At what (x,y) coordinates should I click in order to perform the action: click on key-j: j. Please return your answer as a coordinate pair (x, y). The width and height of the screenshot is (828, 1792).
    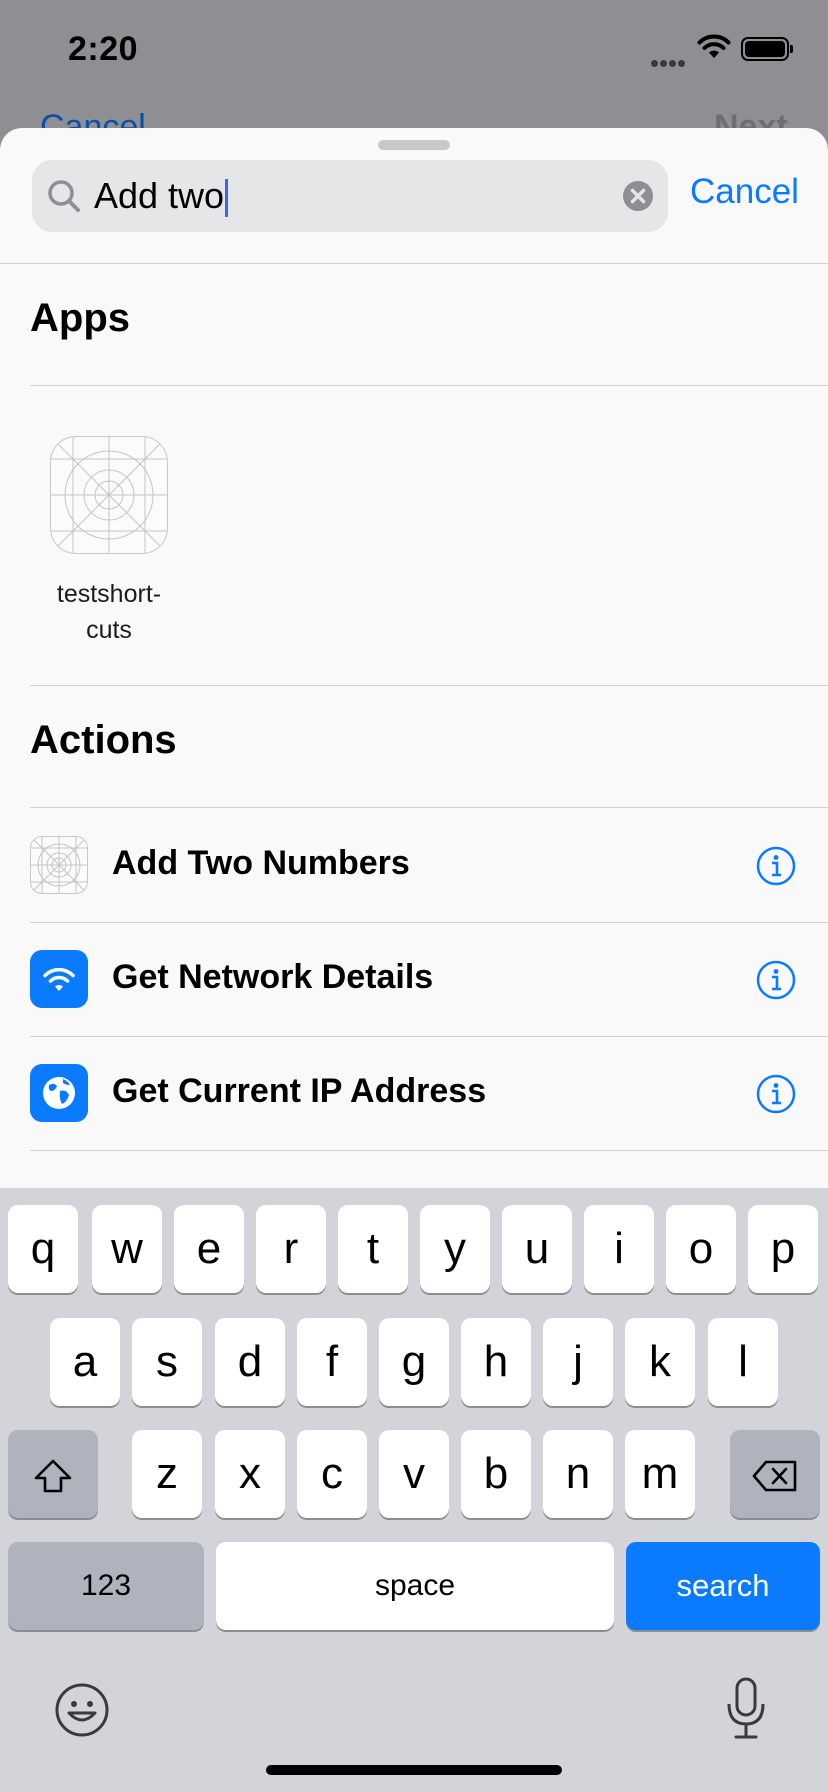
    Looking at the image, I should click on (578, 1362).